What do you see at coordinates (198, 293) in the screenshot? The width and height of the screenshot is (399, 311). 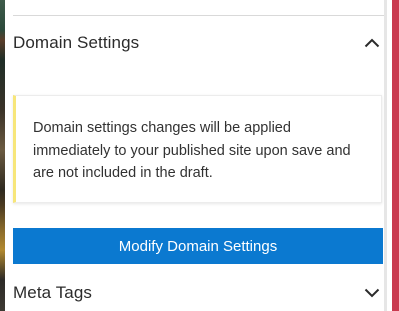 I see `meta-tags-header: Meta Tags` at bounding box center [198, 293].